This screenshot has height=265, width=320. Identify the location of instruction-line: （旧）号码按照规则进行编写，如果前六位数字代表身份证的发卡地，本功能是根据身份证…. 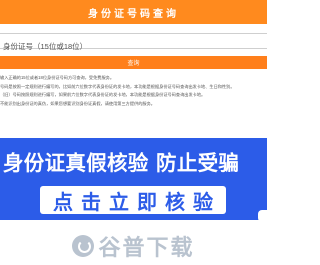
(103, 95).